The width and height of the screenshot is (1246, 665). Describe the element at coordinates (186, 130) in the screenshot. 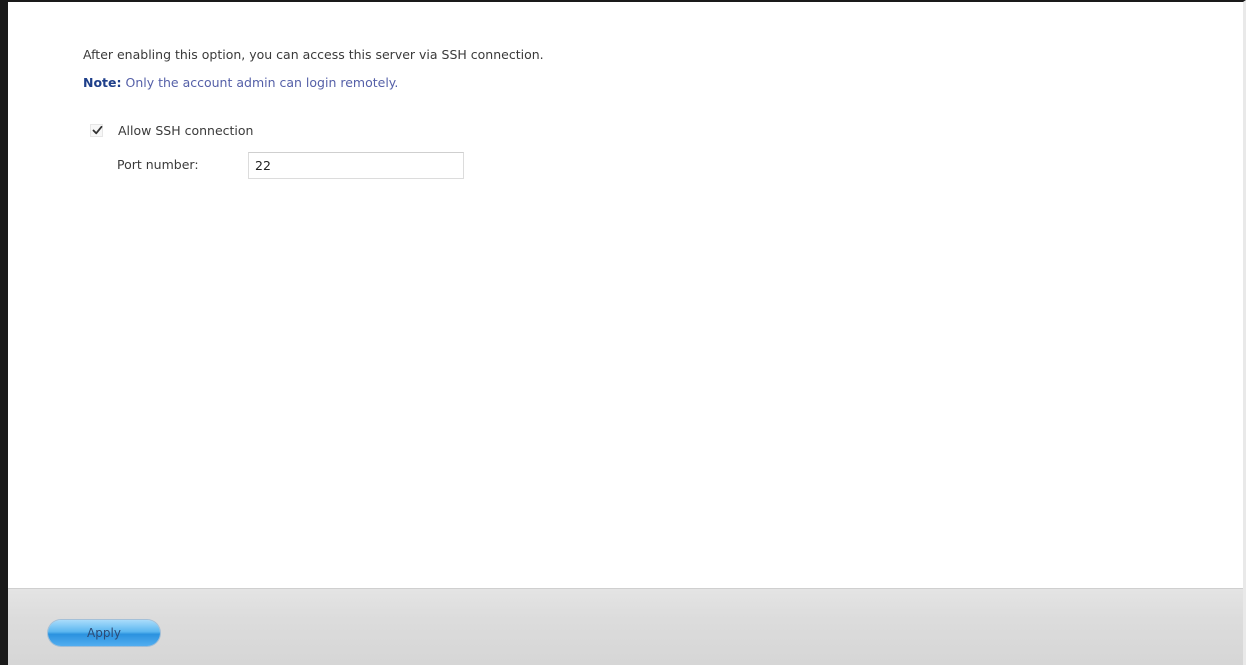

I see `allow-ssh-label: Allow SSH connection` at that location.